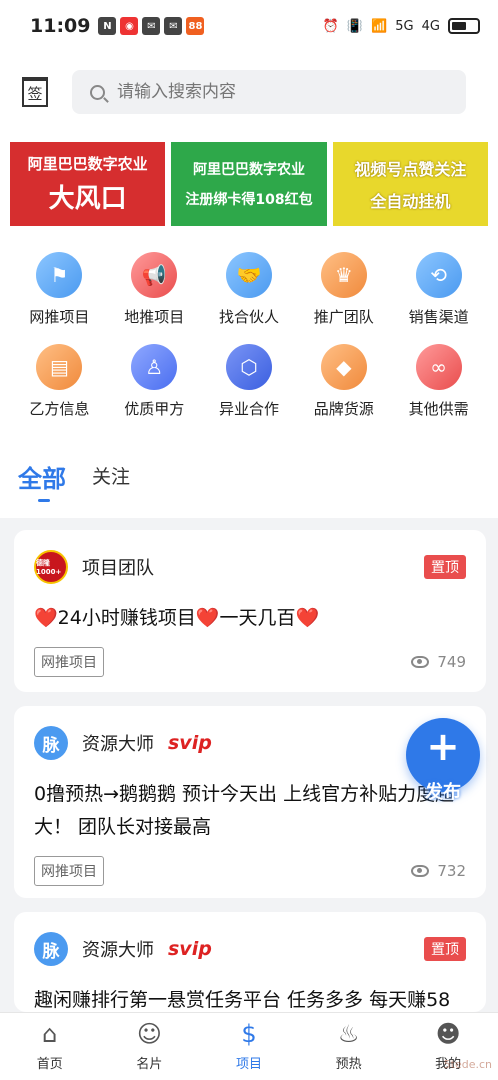  What do you see at coordinates (249, 1034) in the screenshot?
I see `dollar-icon: $` at bounding box center [249, 1034].